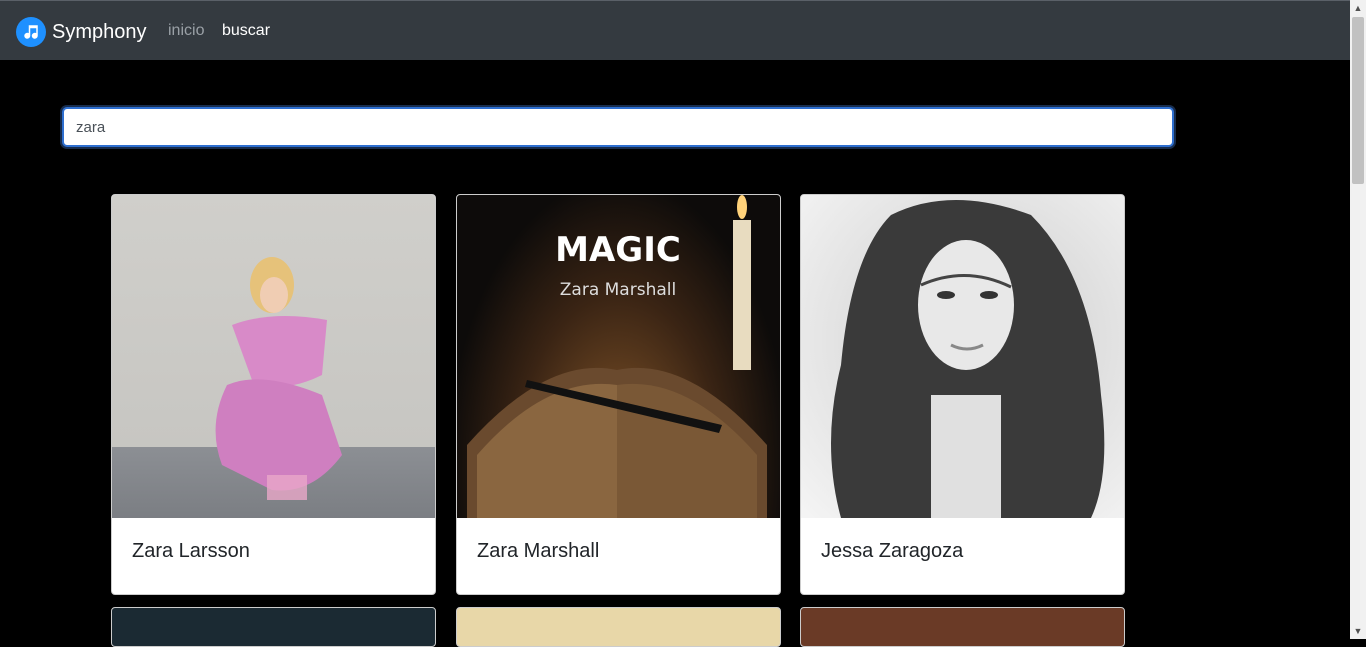 Image resolution: width=1366 pixels, height=647 pixels. Describe the element at coordinates (618, 250) in the screenshot. I see `image-title: MAGIC` at that location.